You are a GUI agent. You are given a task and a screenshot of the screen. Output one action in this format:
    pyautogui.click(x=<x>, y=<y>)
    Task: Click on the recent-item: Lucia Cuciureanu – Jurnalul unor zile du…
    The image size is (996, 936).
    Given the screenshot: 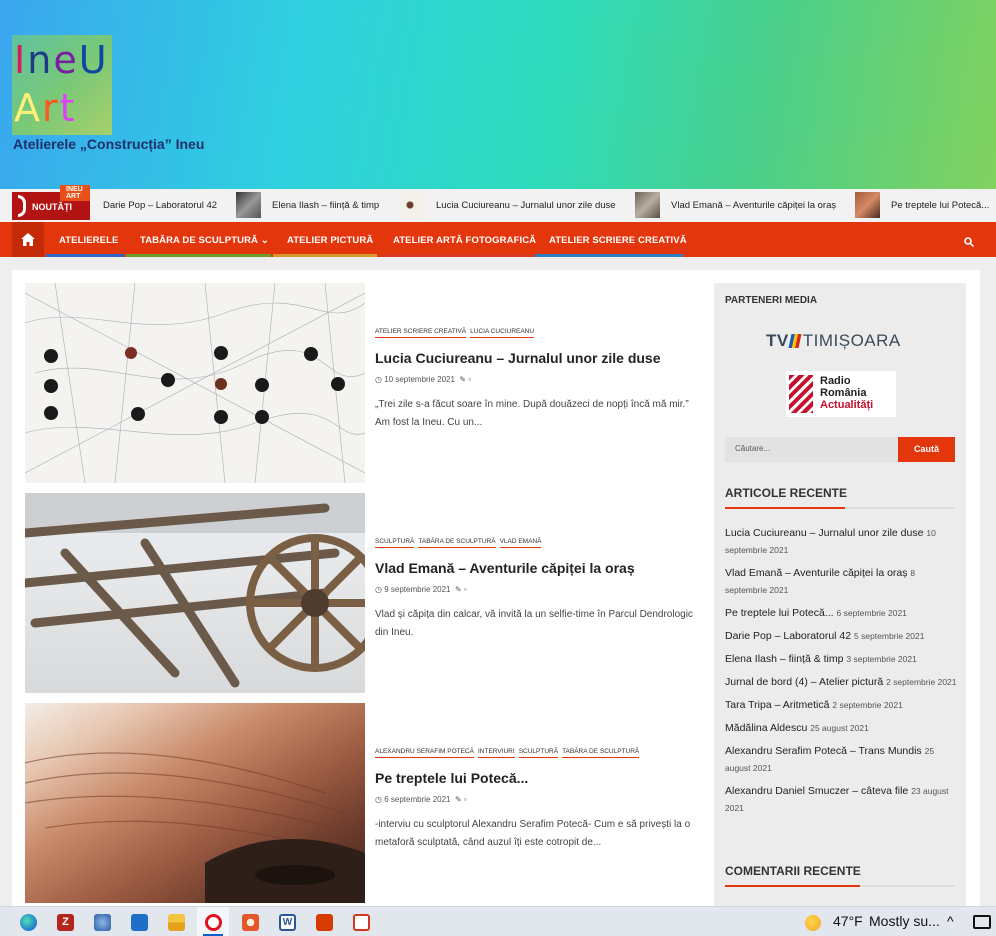 What is the action you would take?
    pyautogui.click(x=841, y=542)
    